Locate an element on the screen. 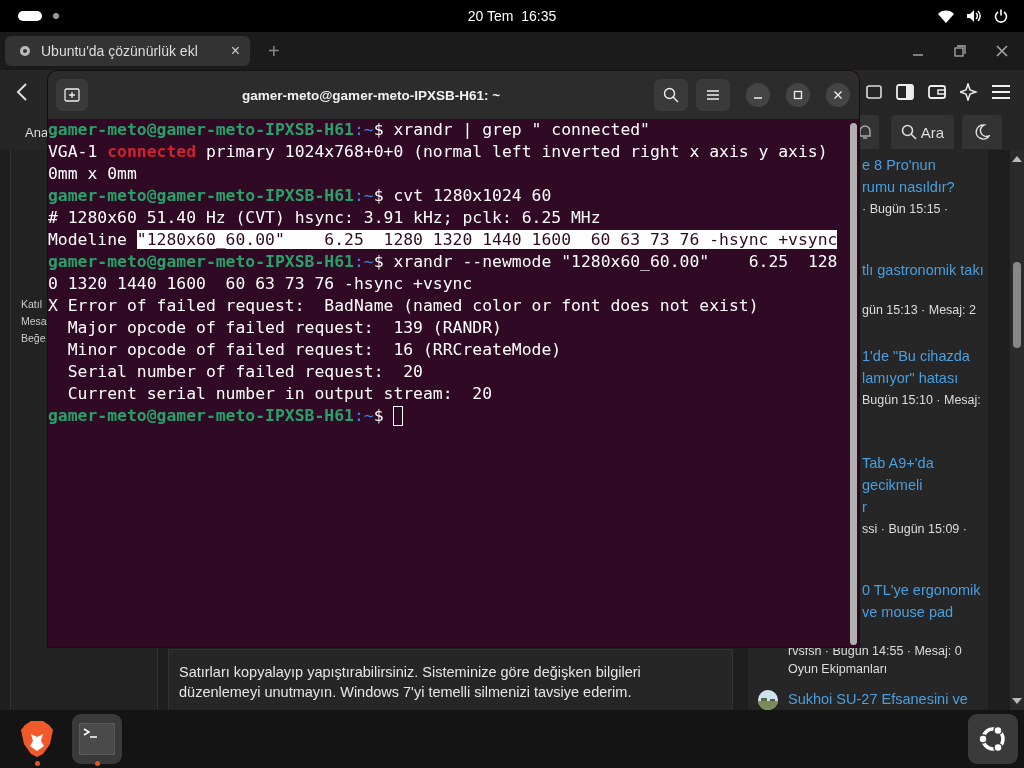 Image resolution: width=1024 pixels, height=768 pixels. back-icon is located at coordinates (22, 92).